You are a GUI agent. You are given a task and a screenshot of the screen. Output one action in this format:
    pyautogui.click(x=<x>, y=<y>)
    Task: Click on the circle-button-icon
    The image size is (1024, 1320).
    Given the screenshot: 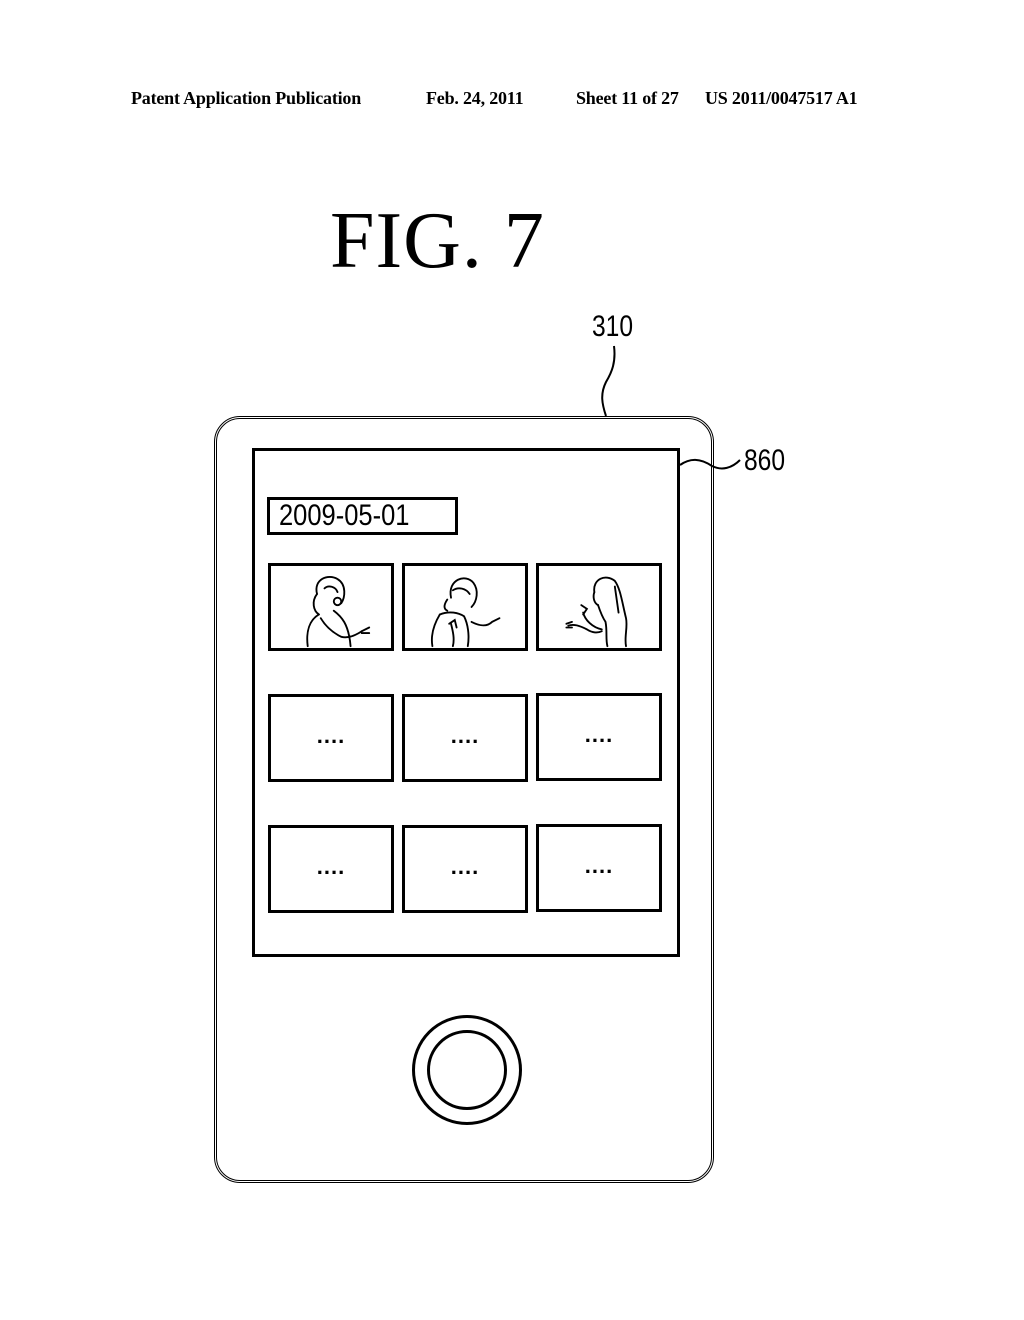 What is the action you would take?
    pyautogui.click(x=467, y=1070)
    